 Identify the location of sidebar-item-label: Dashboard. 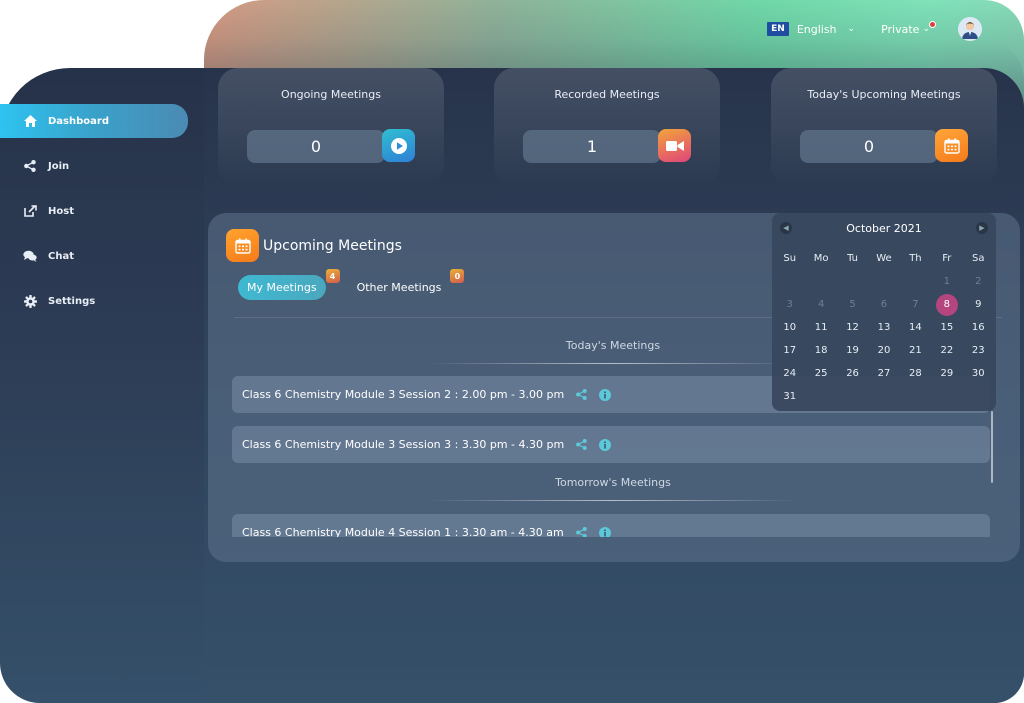
(78, 121).